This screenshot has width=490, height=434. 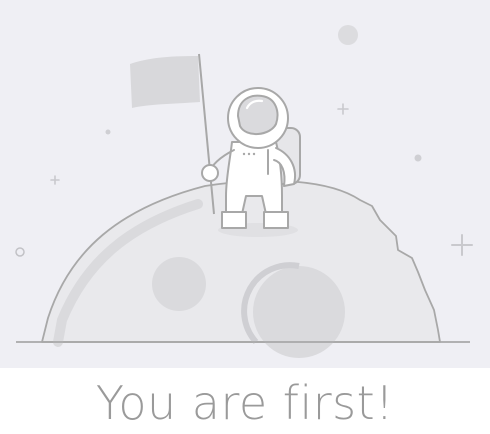 I want to click on star-ring-icon, so click(x=20, y=252).